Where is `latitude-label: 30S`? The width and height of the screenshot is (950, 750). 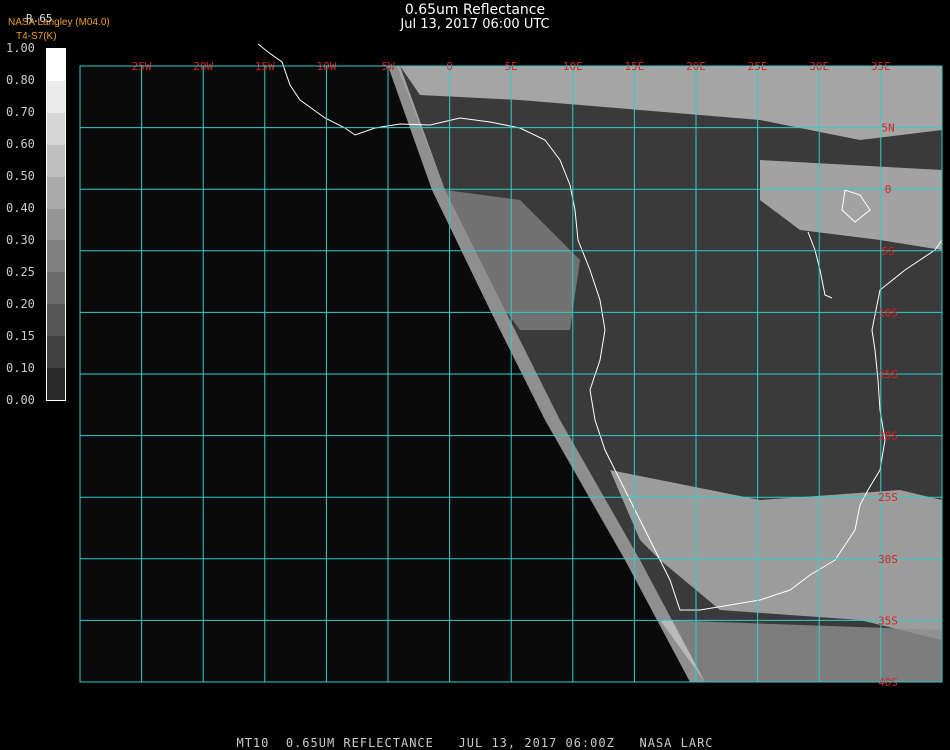
latitude-label: 30S is located at coordinates (888, 559).